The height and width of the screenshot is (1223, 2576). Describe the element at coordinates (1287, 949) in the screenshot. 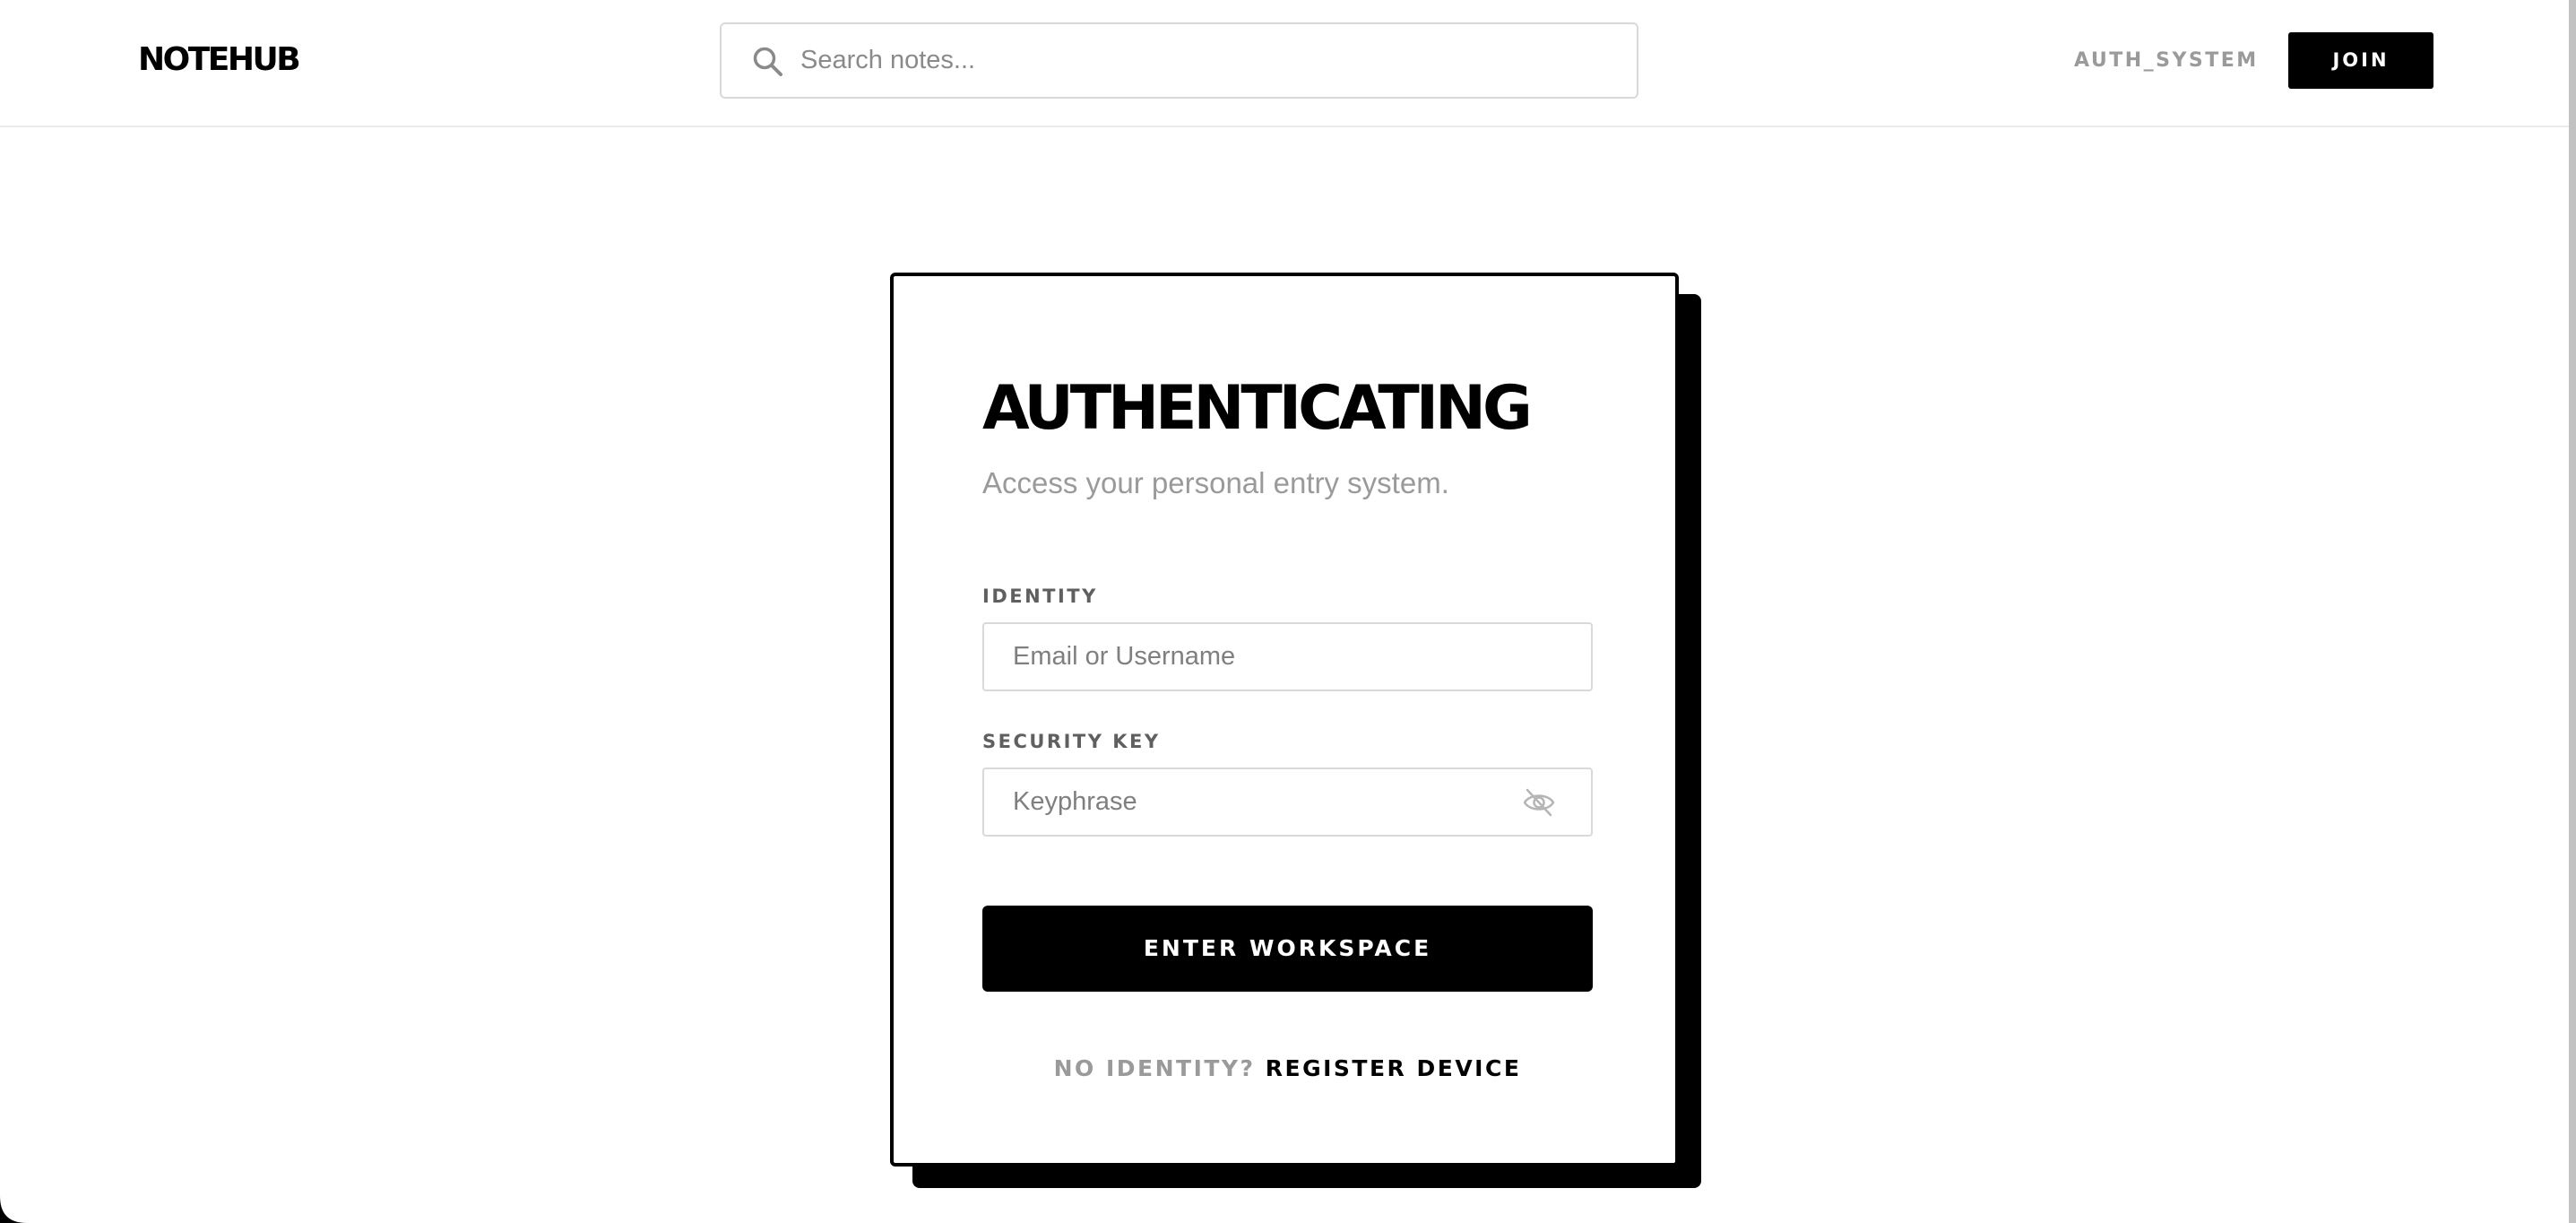

I see `enter-workspace-button: ENTER WORKSPACE` at that location.